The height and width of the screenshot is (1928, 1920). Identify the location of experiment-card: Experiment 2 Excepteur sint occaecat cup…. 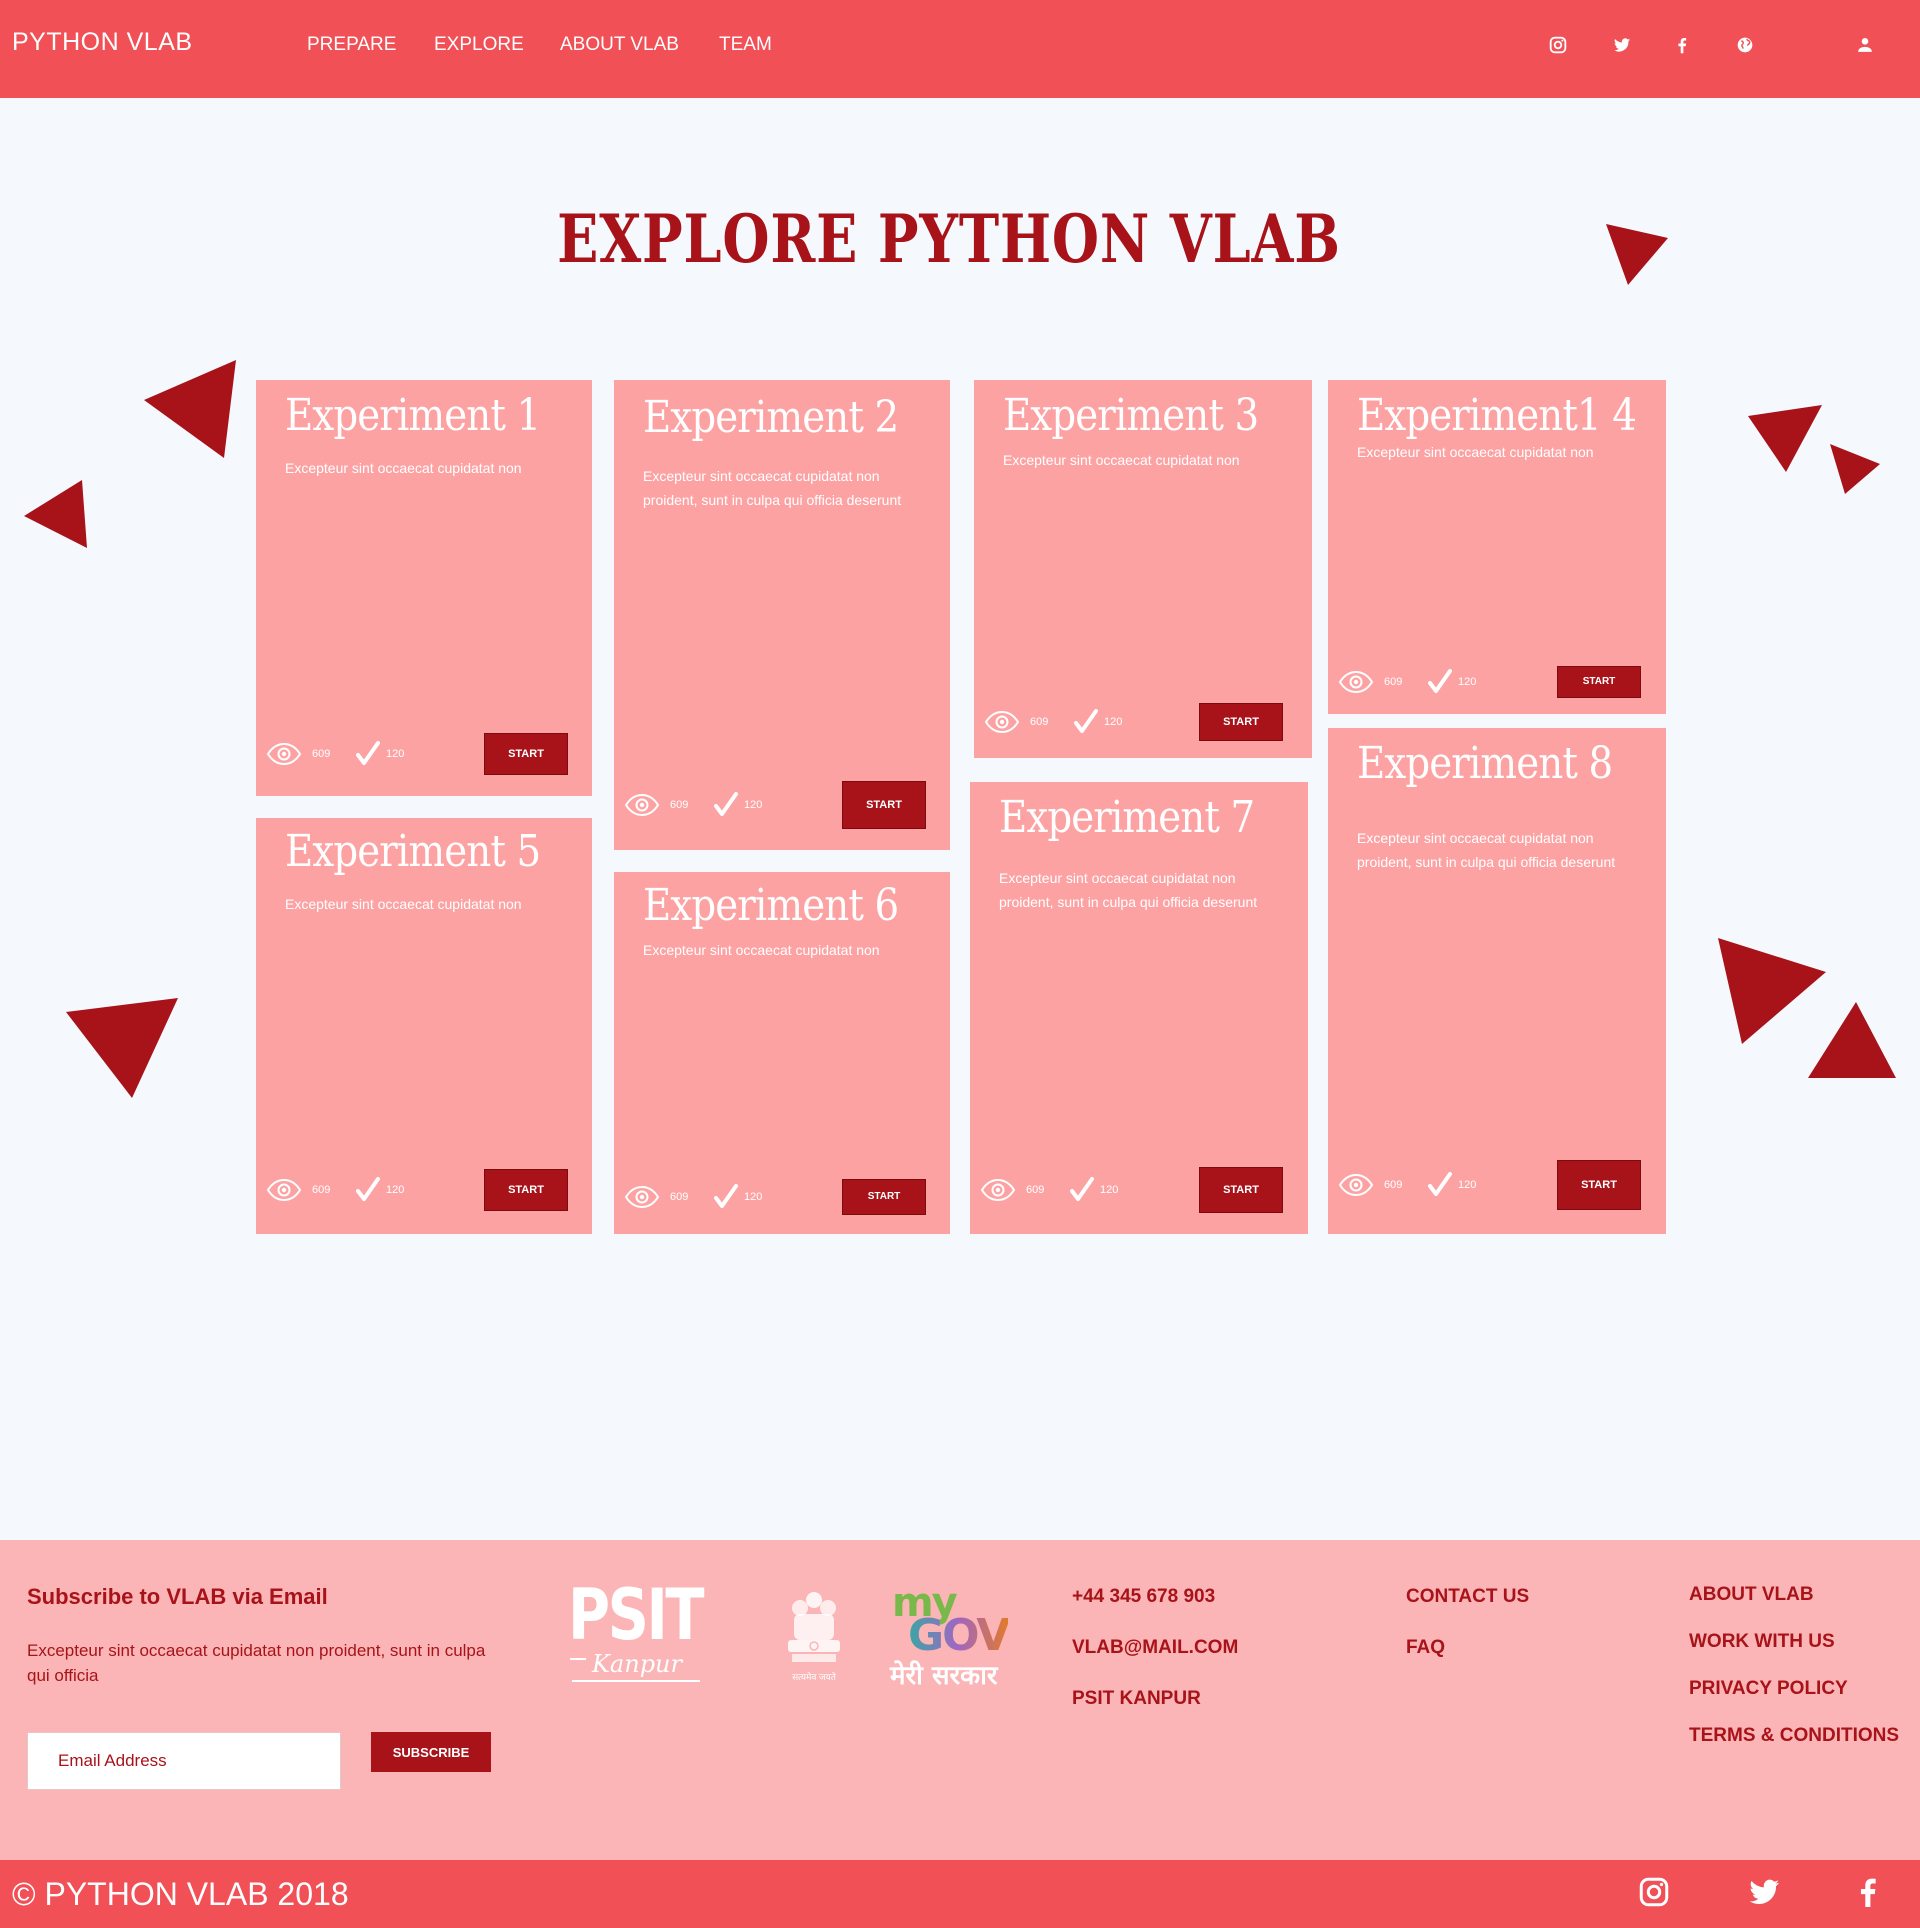
(782, 615).